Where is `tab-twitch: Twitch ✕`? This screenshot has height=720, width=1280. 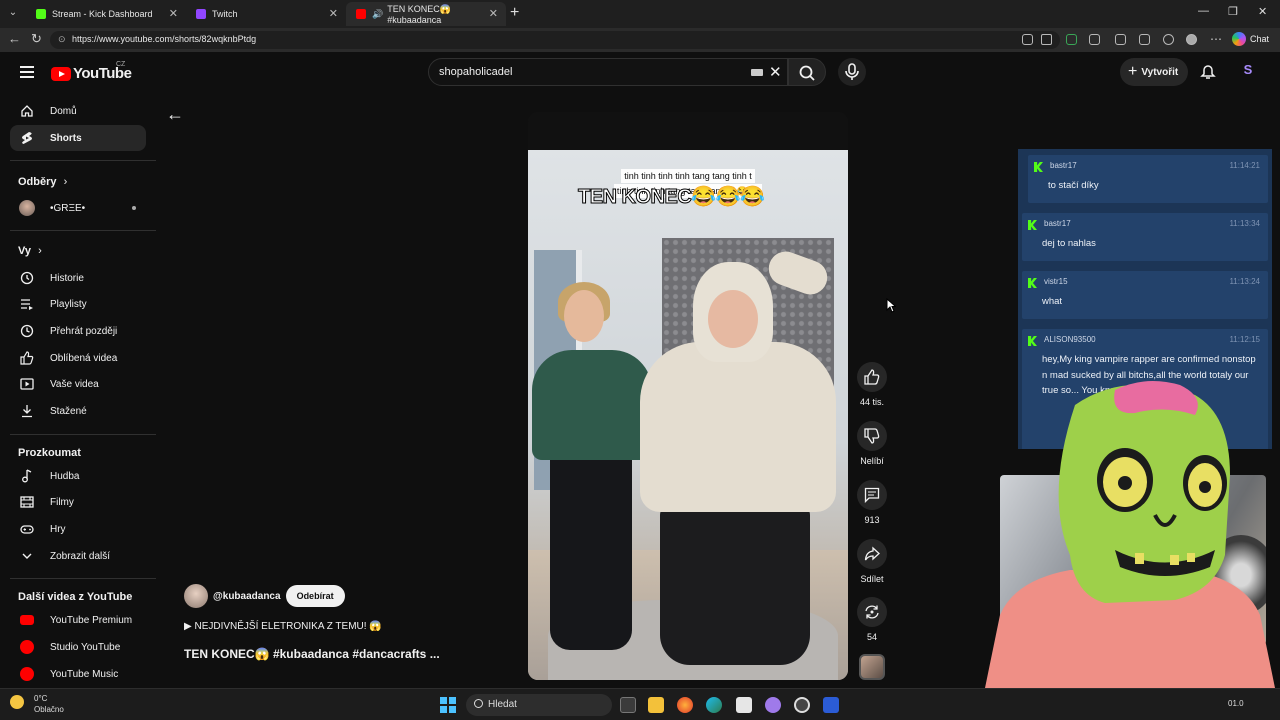 tab-twitch: Twitch ✕ is located at coordinates (266, 14).